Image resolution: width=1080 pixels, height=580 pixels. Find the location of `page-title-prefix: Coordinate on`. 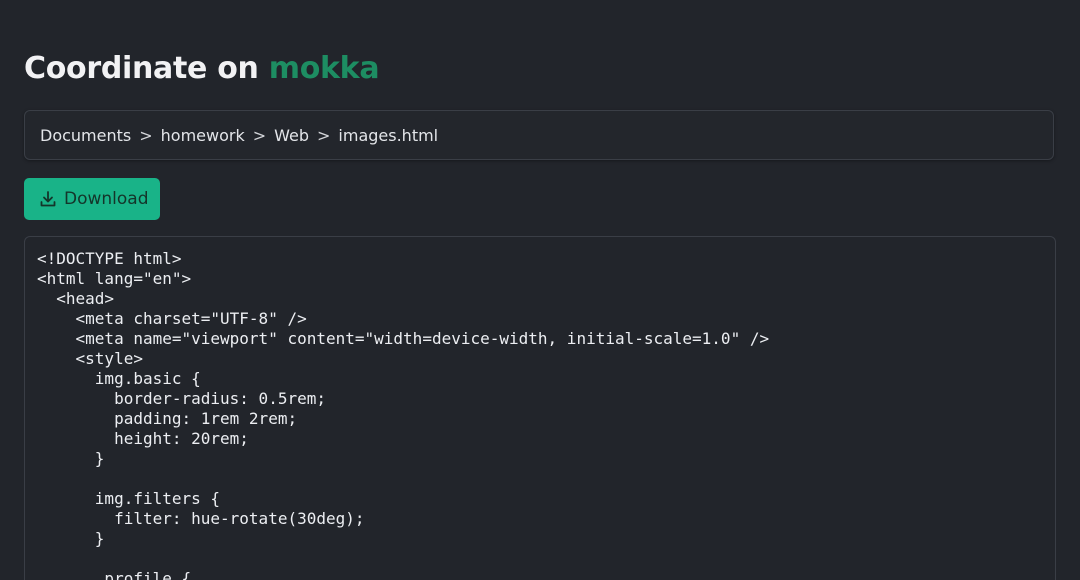

page-title-prefix: Coordinate on is located at coordinates (146, 68).